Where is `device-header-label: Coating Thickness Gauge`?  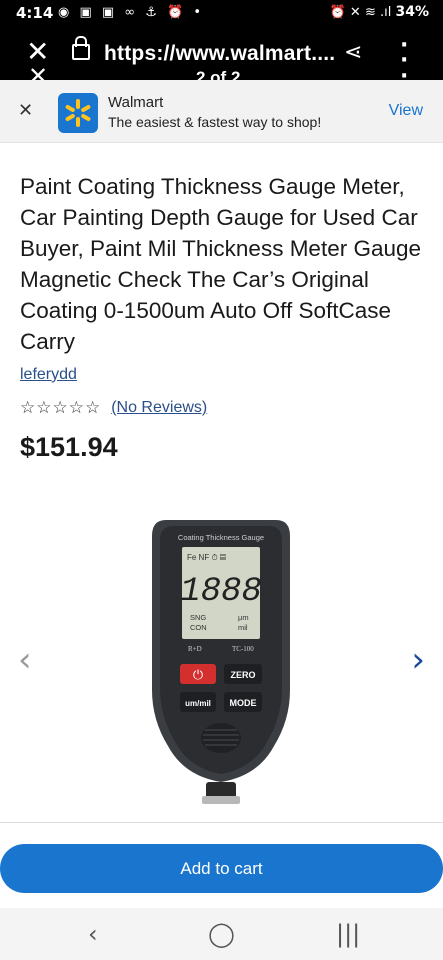 device-header-label: Coating Thickness Gauge is located at coordinates (221, 537).